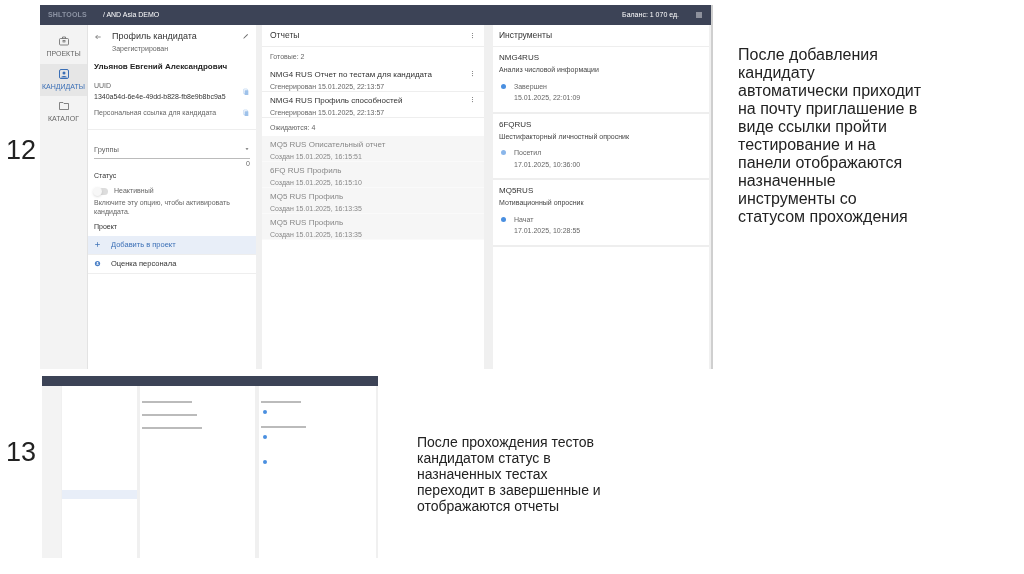 The image size is (1024, 574). Describe the element at coordinates (155, 36) in the screenshot. I see `panel-title: Профиль кандидата` at that location.